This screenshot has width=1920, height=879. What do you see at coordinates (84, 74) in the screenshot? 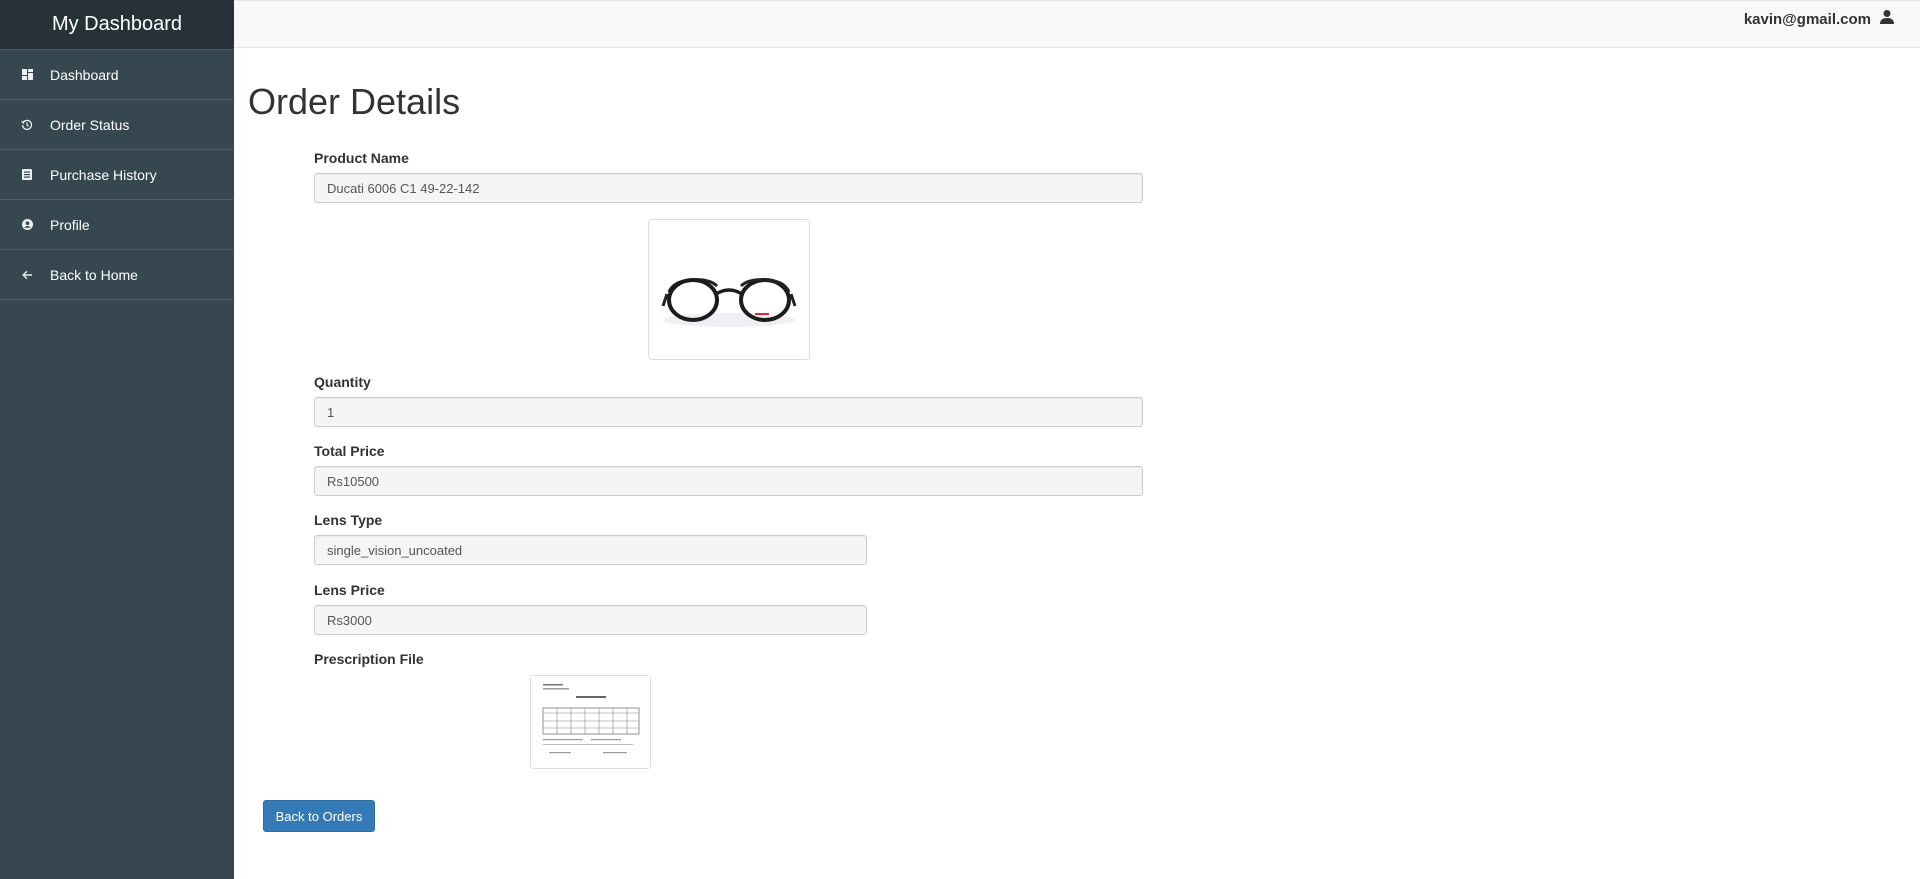
I see `sidebar-item-label: Dashboard` at bounding box center [84, 74].